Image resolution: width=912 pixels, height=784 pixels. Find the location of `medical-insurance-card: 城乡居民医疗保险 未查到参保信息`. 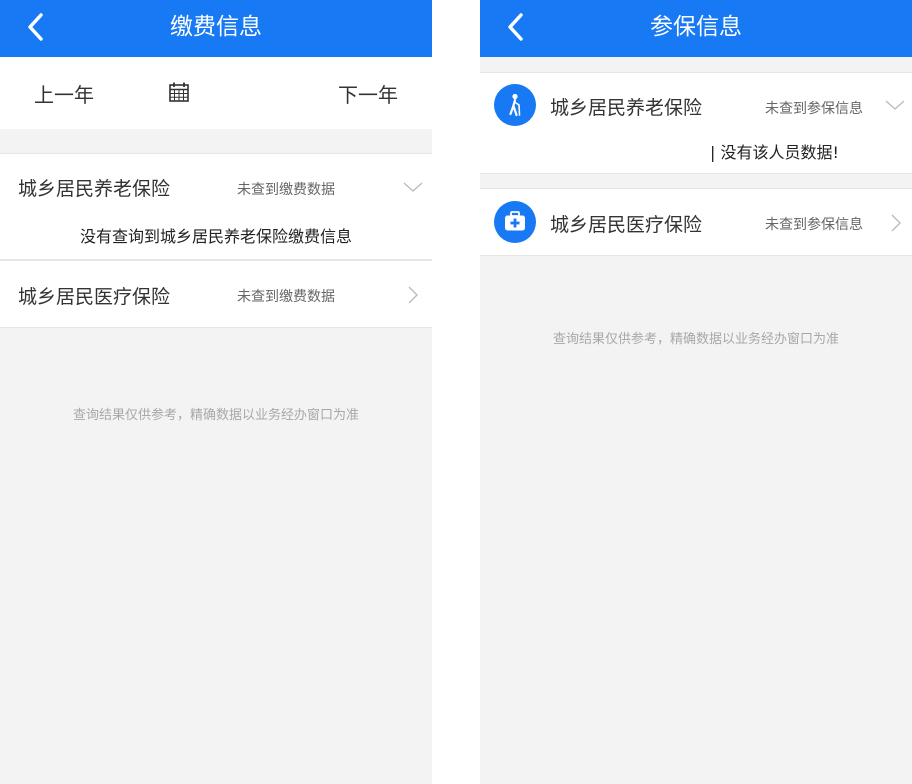

medical-insurance-card: 城乡居民医疗保险 未查到参保信息 is located at coordinates (696, 222).